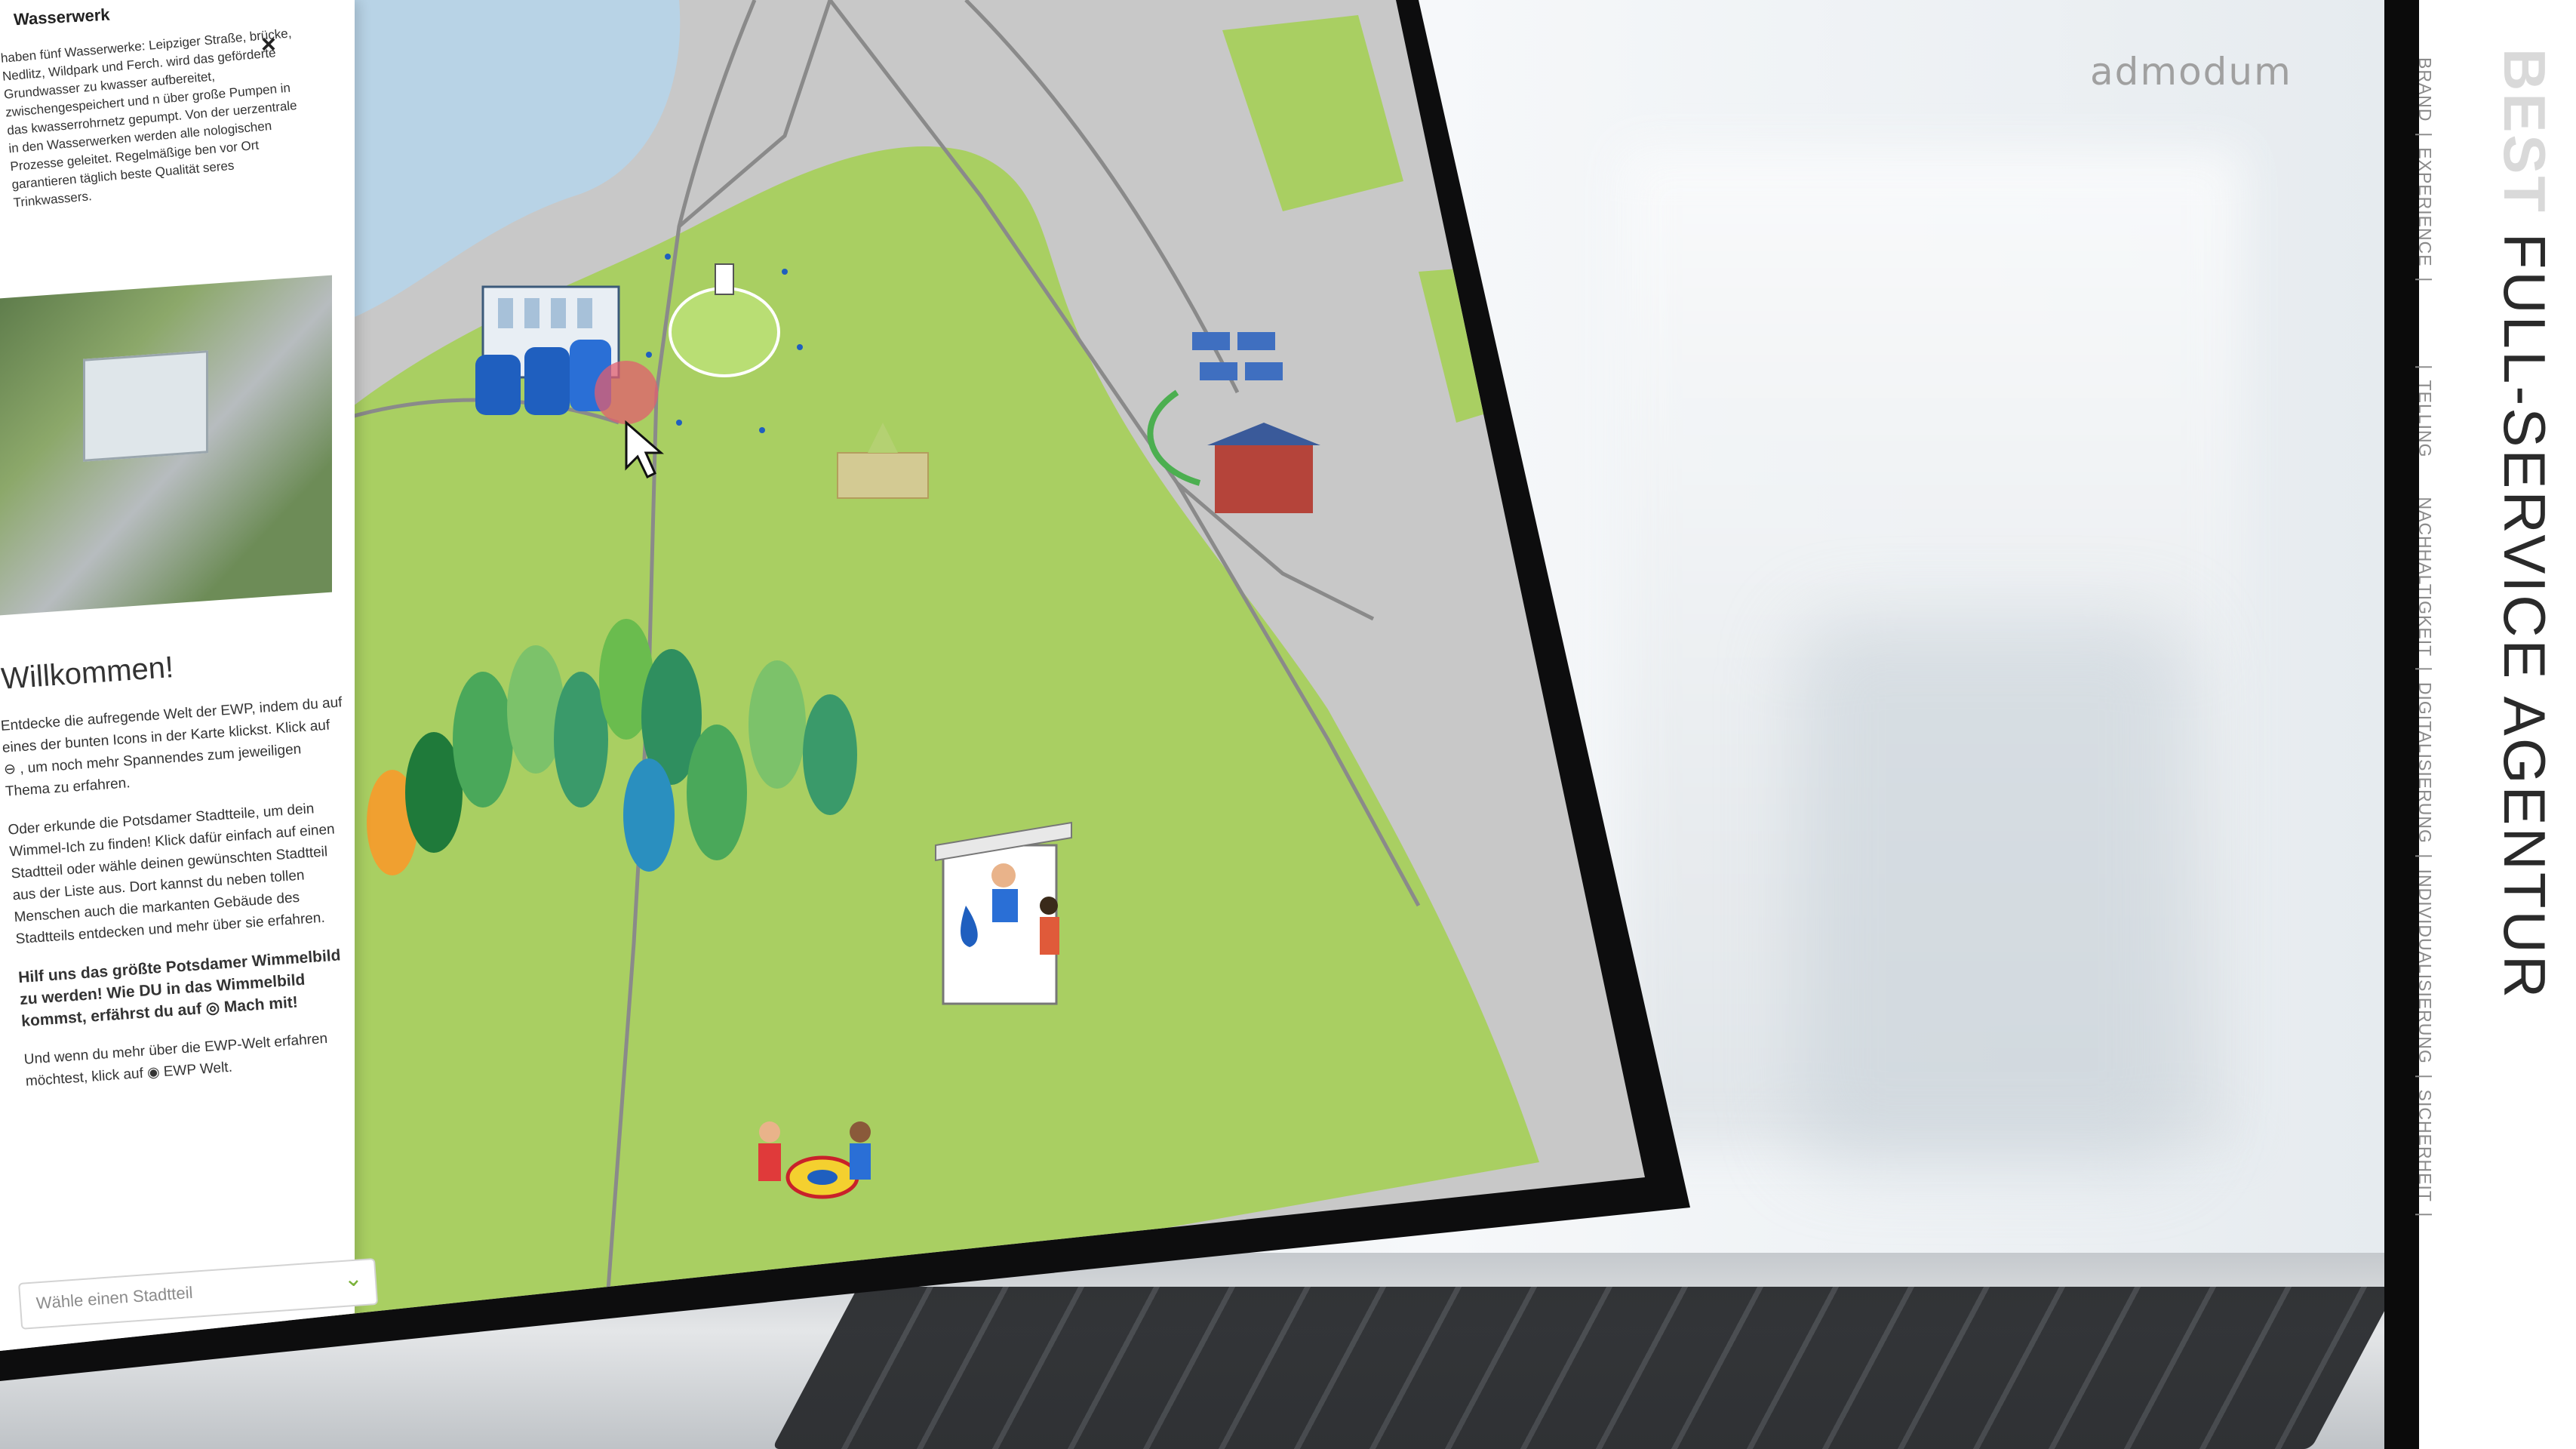 This screenshot has height=1449, width=2576. What do you see at coordinates (2425, 577) in the screenshot?
I see `nav-nachhaltigkeit: NACHHALTIGKEIT` at bounding box center [2425, 577].